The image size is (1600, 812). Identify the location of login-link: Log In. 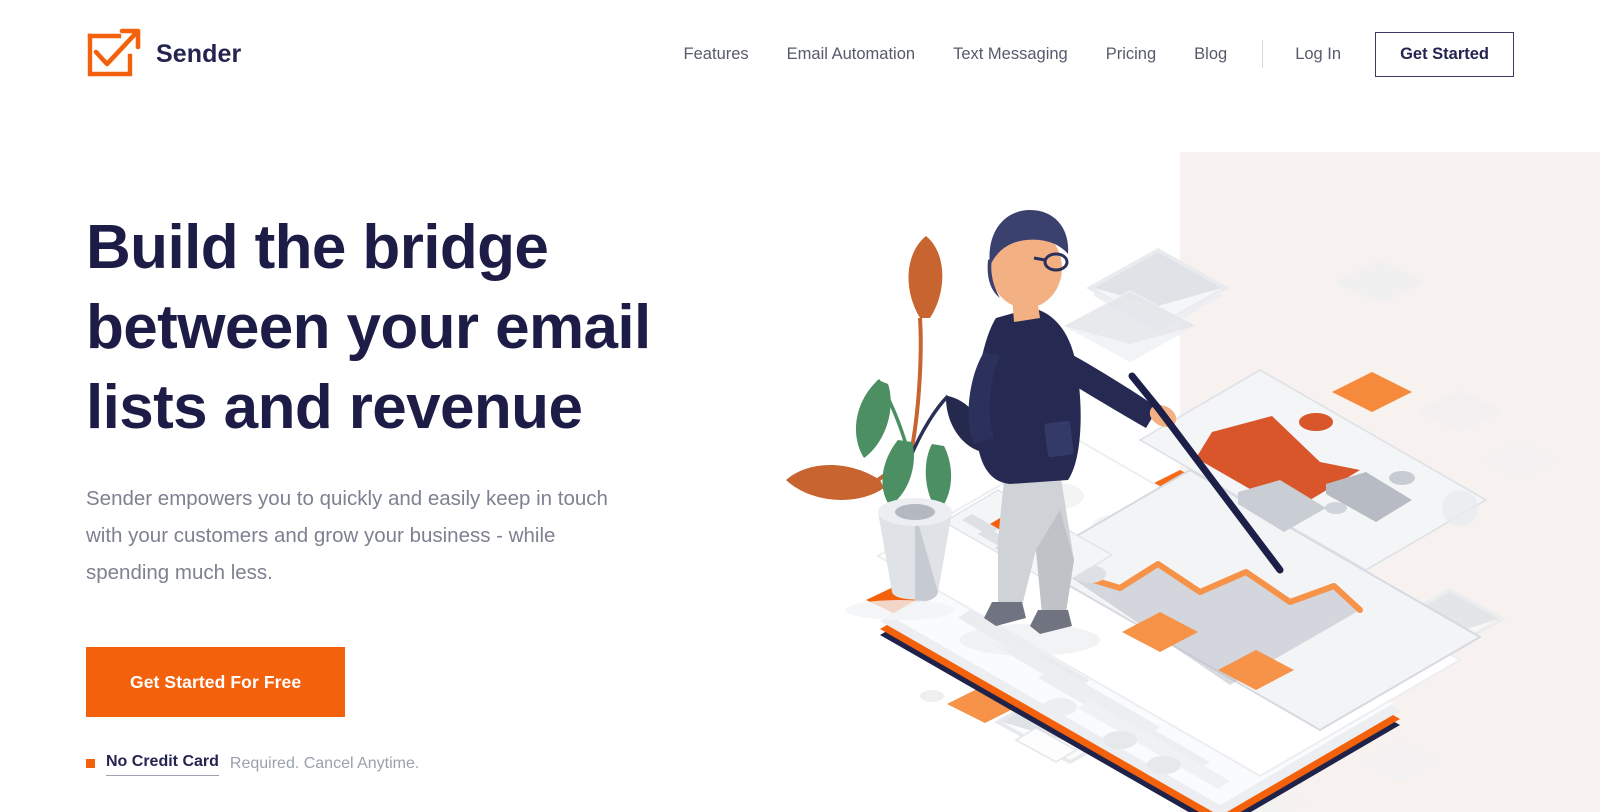
(1318, 54).